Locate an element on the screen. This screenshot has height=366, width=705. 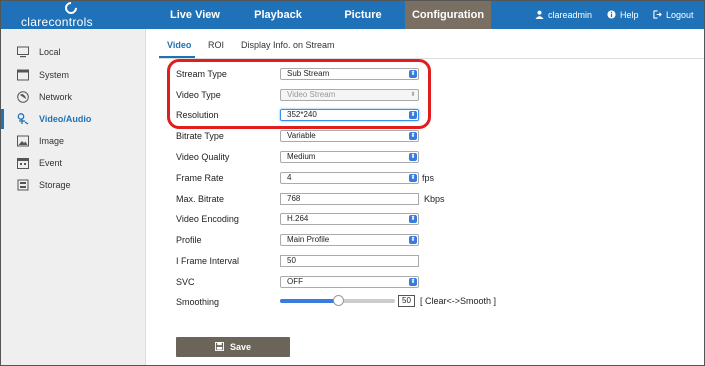
sidebar-item-local: Local is located at coordinates (73, 52).